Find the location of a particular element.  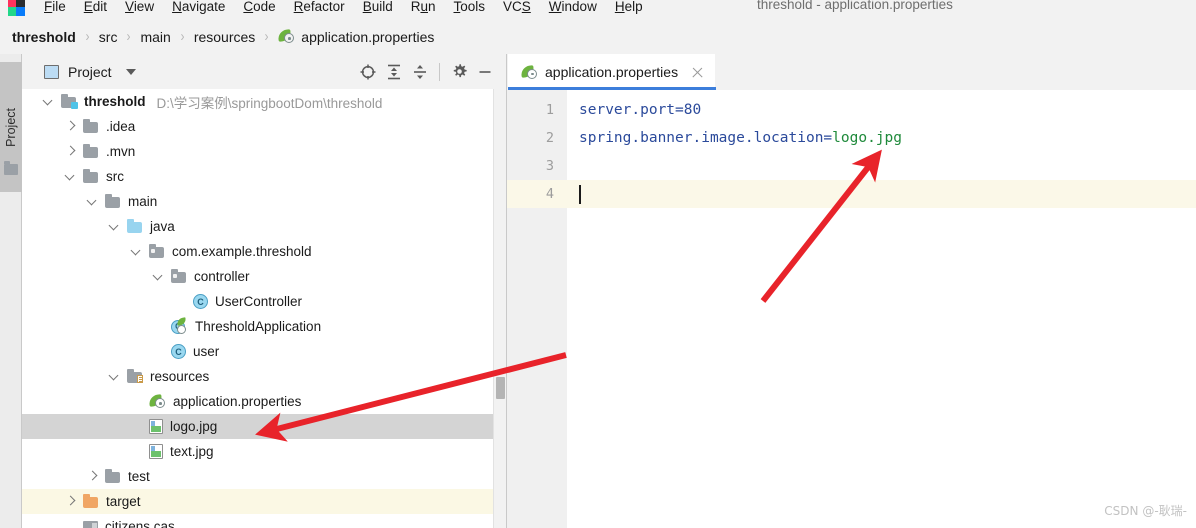

tree-row--mvn: .mvn is located at coordinates (264, 151).